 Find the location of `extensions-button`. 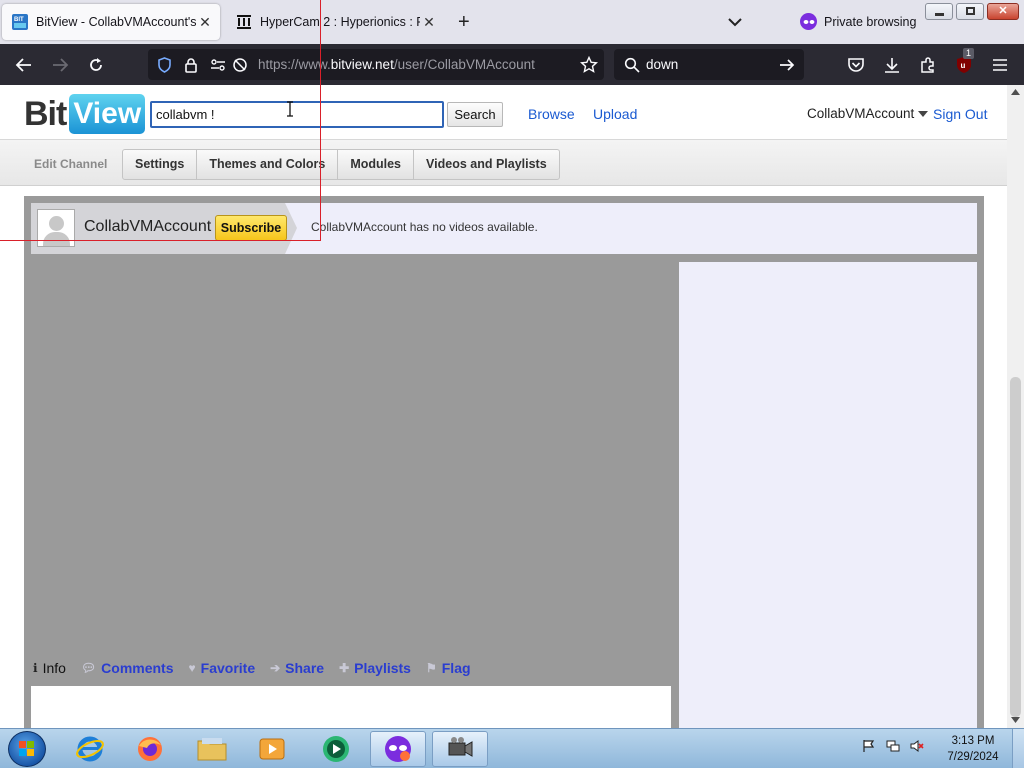

extensions-button is located at coordinates (928, 65).